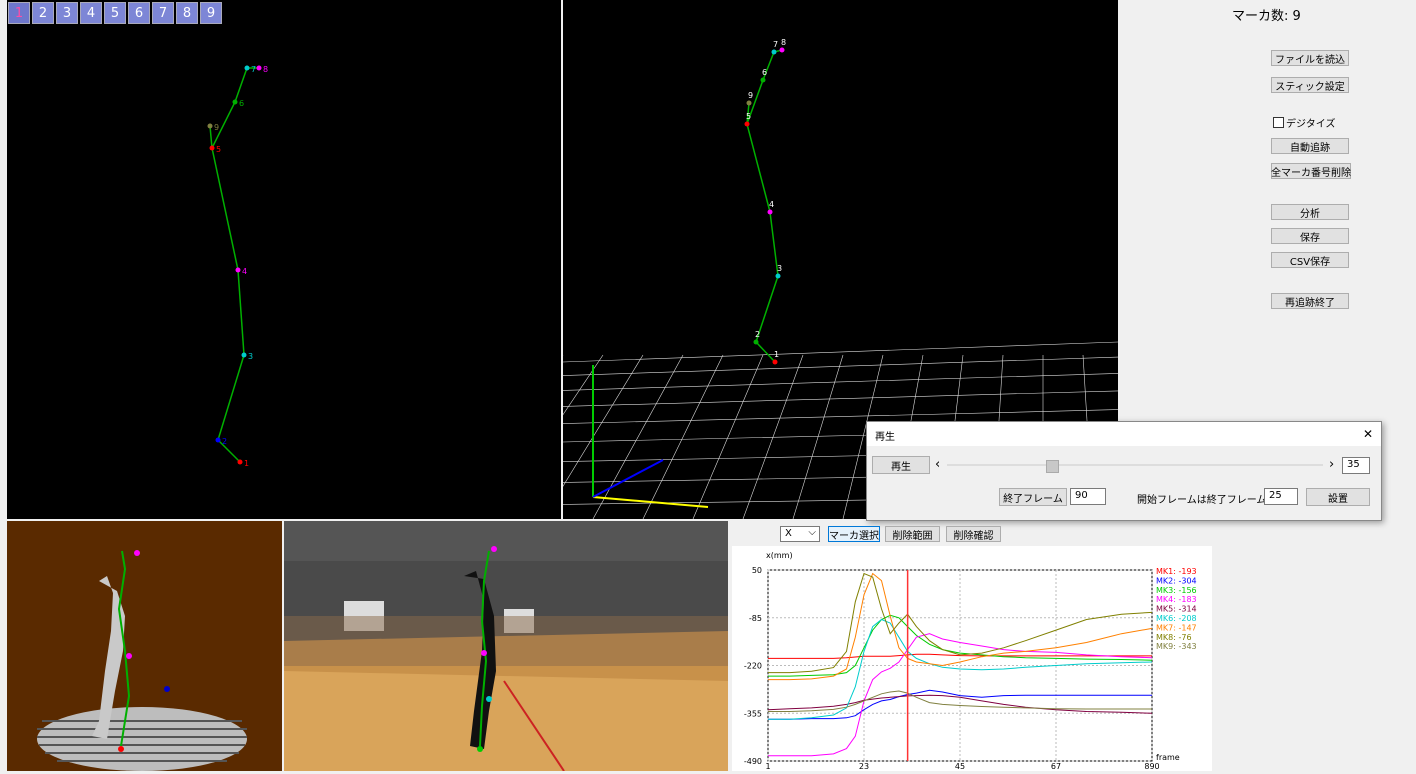 The height and width of the screenshot is (774, 1416). What do you see at coordinates (912, 534) in the screenshot?
I see `delete-range-button: 削除範囲` at bounding box center [912, 534].